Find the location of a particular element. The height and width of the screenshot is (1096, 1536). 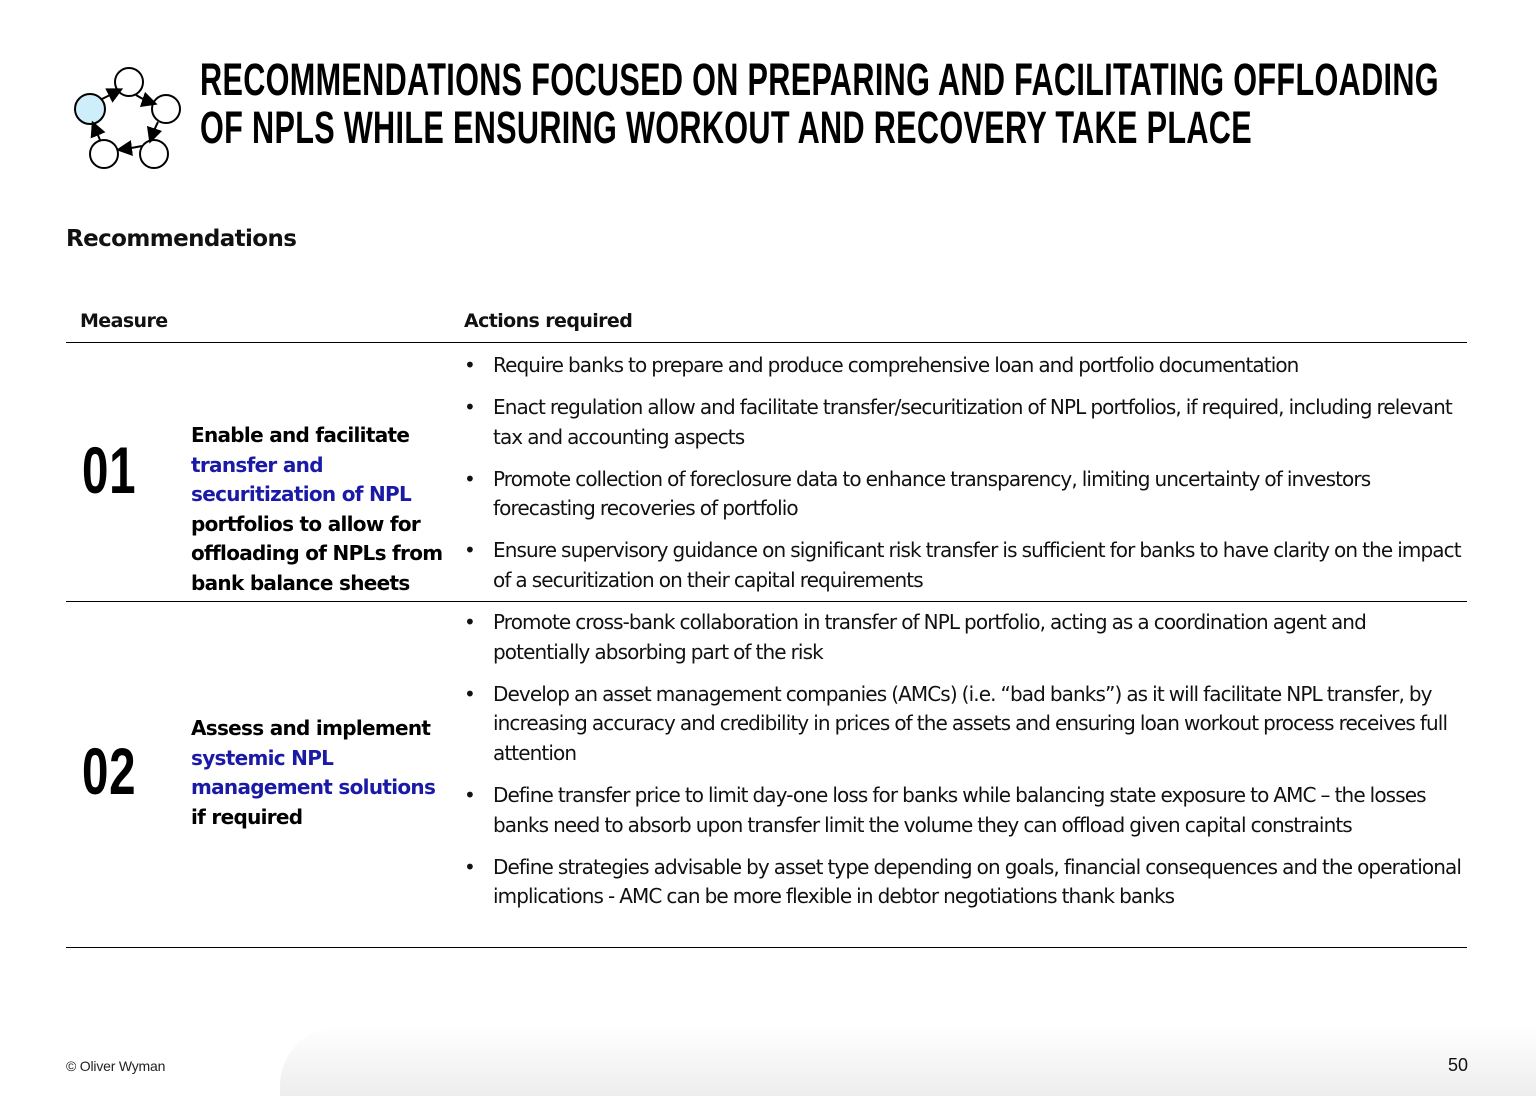

column-header-actions: Actions required is located at coordinates (548, 321).